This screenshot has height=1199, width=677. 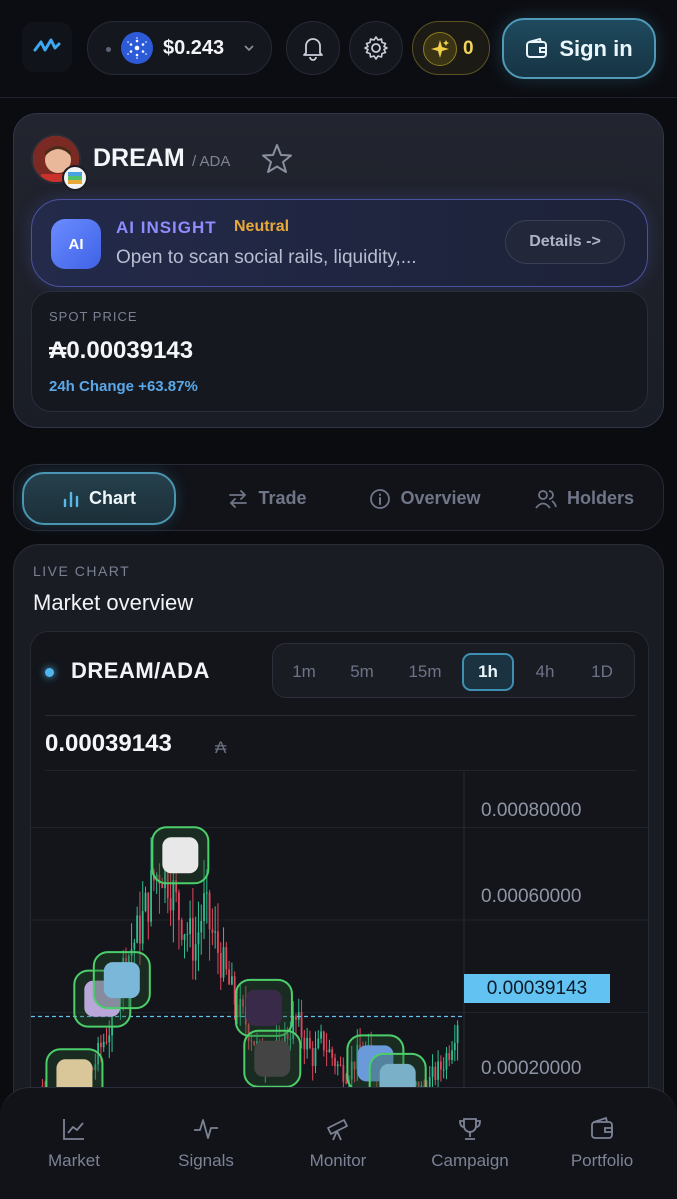 I want to click on 24h-change: 24h Change +63.87%, so click(x=123, y=386).